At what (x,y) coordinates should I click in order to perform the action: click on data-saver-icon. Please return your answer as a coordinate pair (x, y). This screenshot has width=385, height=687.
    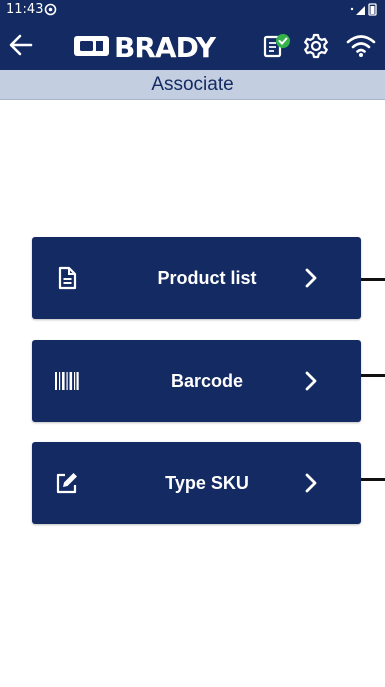
    Looking at the image, I should click on (50, 11).